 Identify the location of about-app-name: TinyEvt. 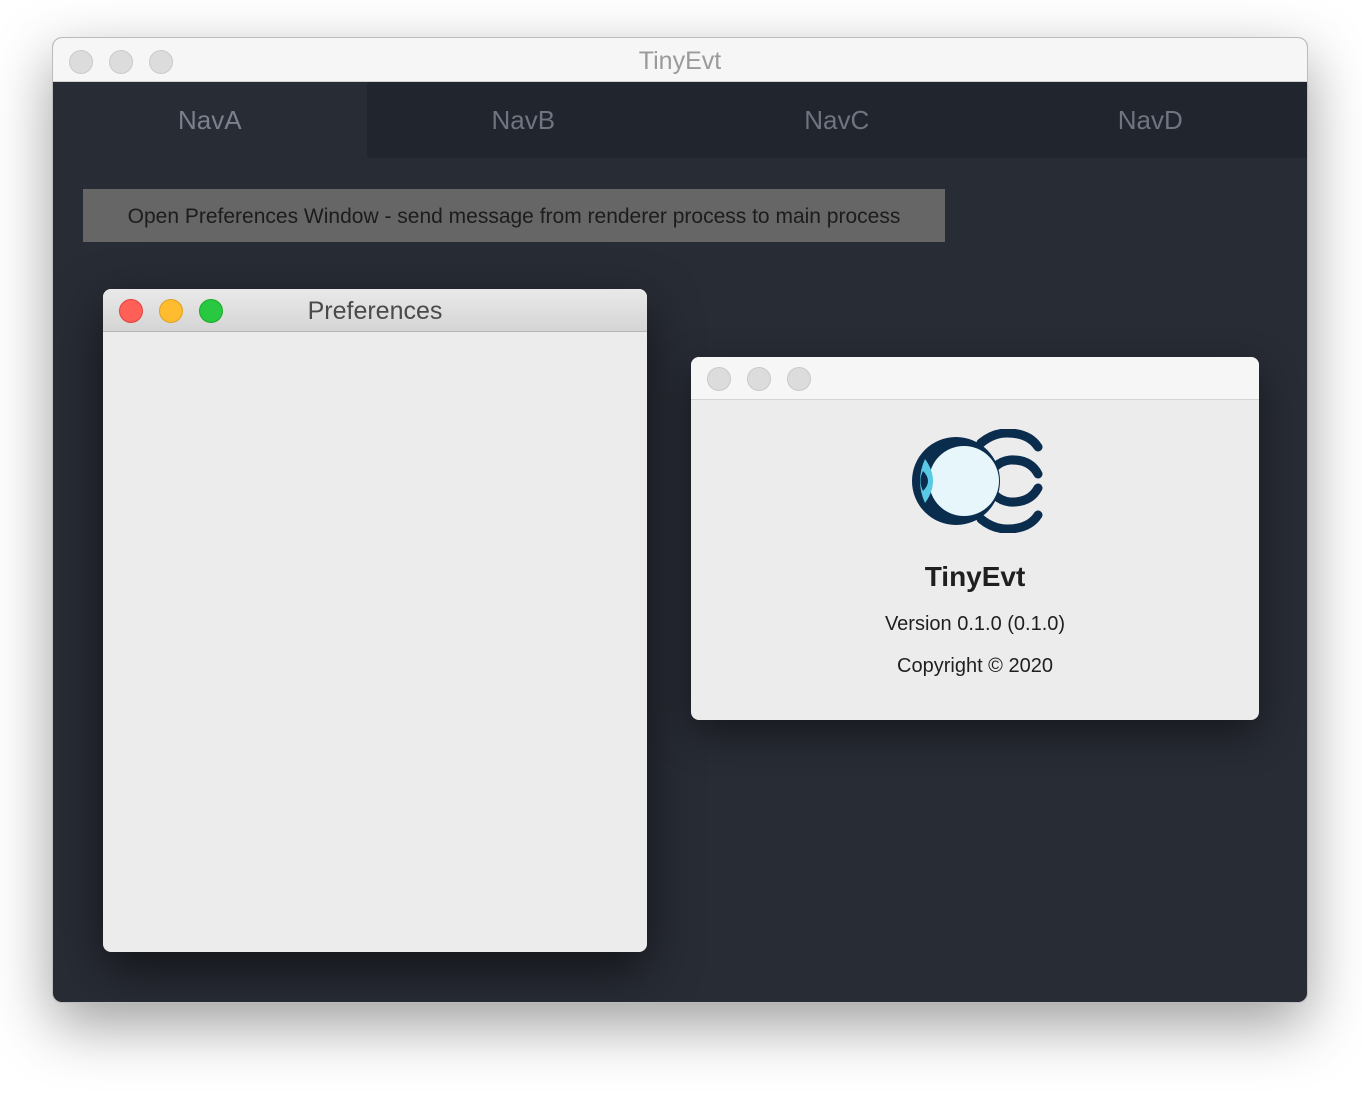
(975, 576).